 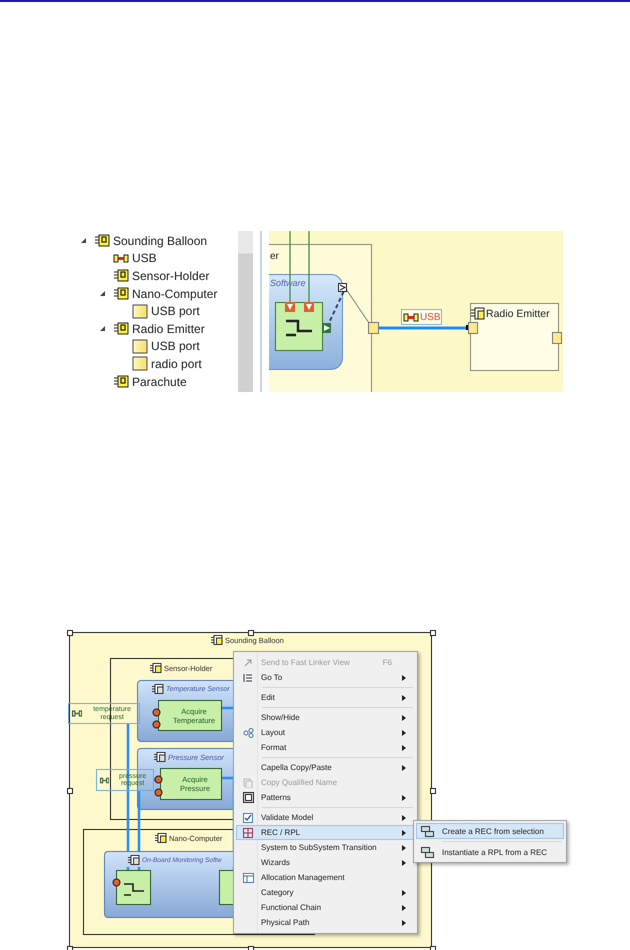 What do you see at coordinates (387, 662) in the screenshot?
I see `shortcut-label: F6` at bounding box center [387, 662].